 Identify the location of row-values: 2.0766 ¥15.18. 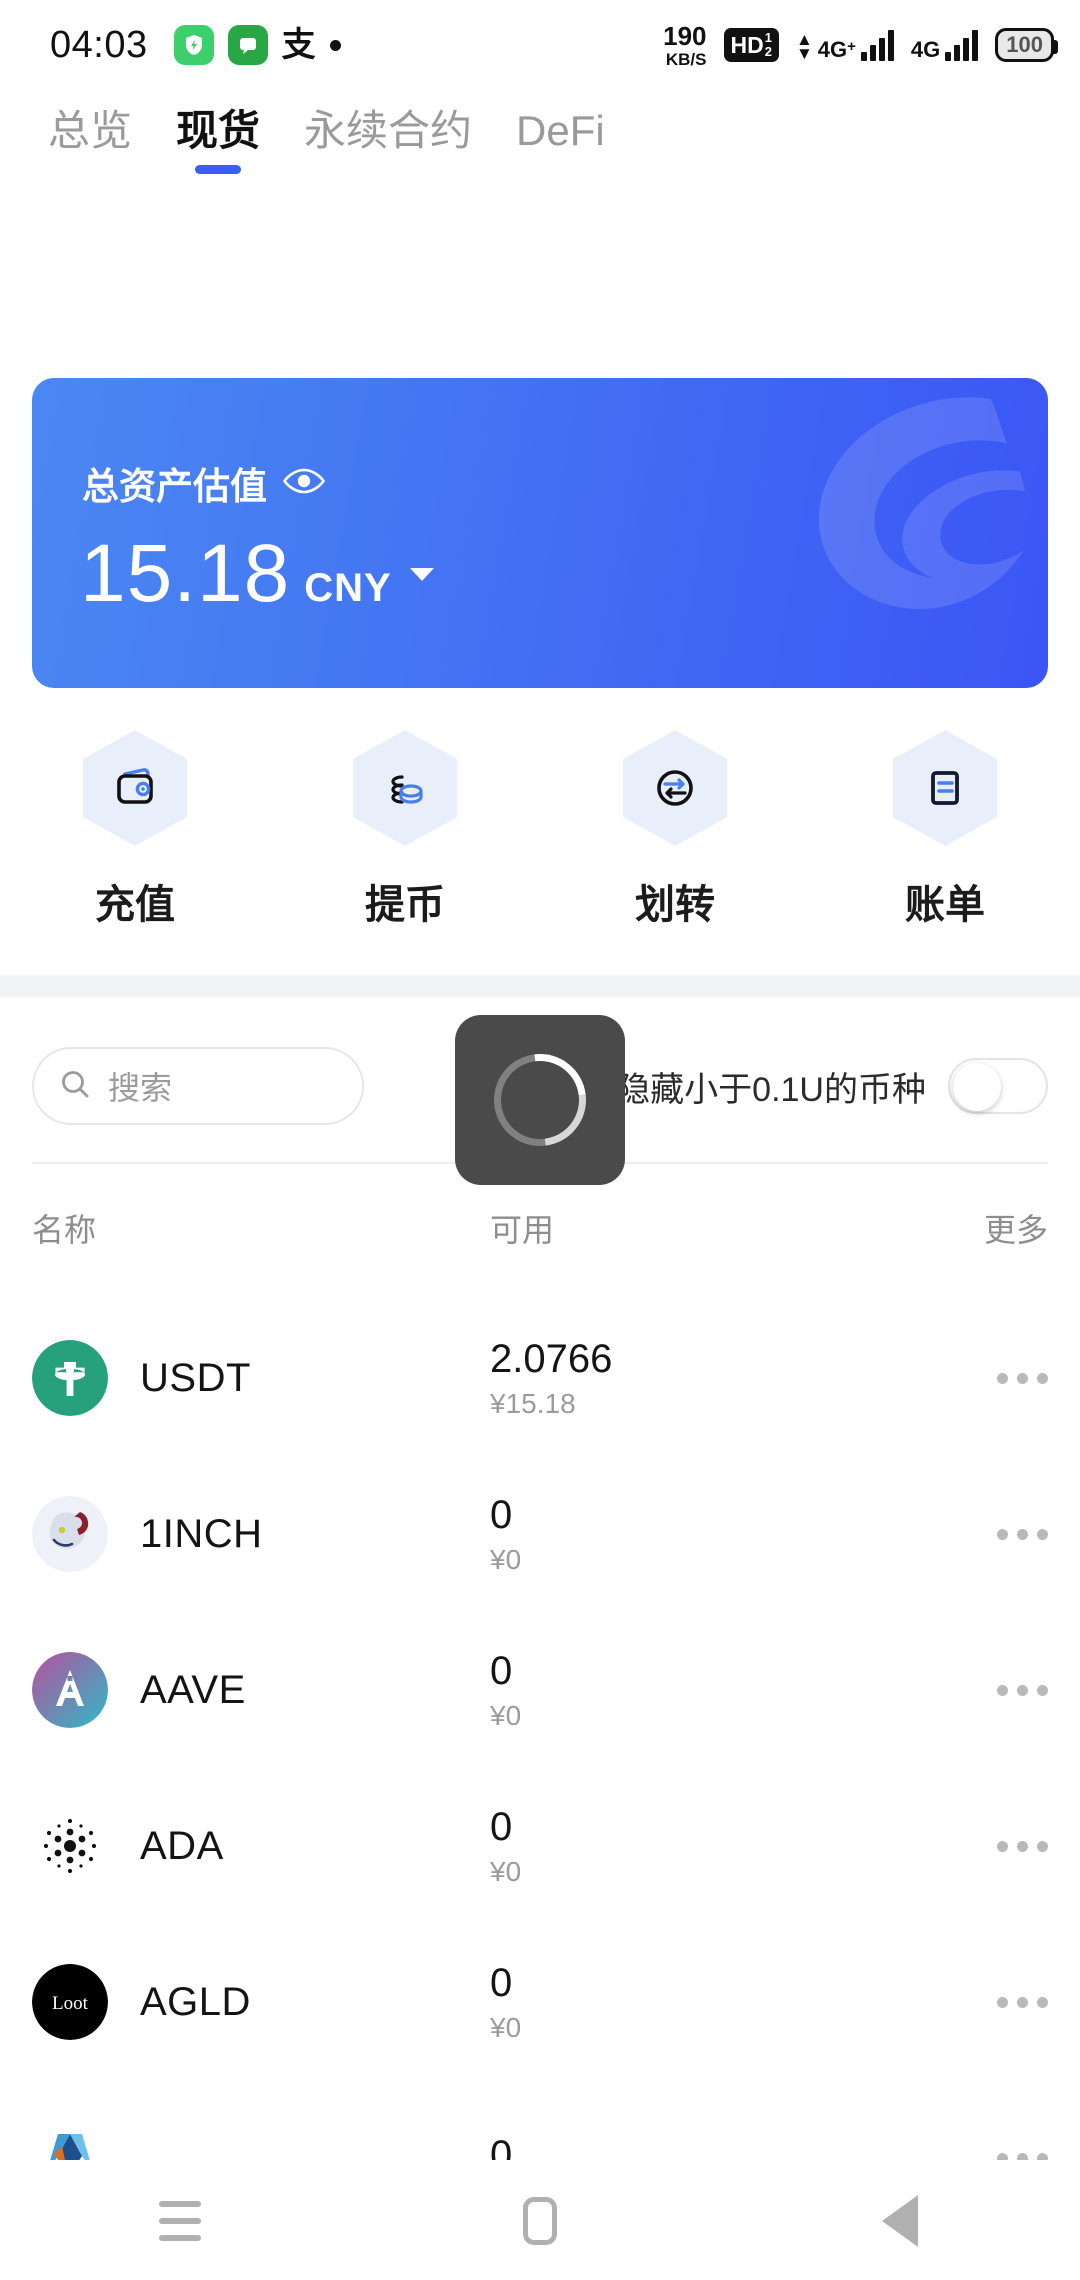
(551, 1378).